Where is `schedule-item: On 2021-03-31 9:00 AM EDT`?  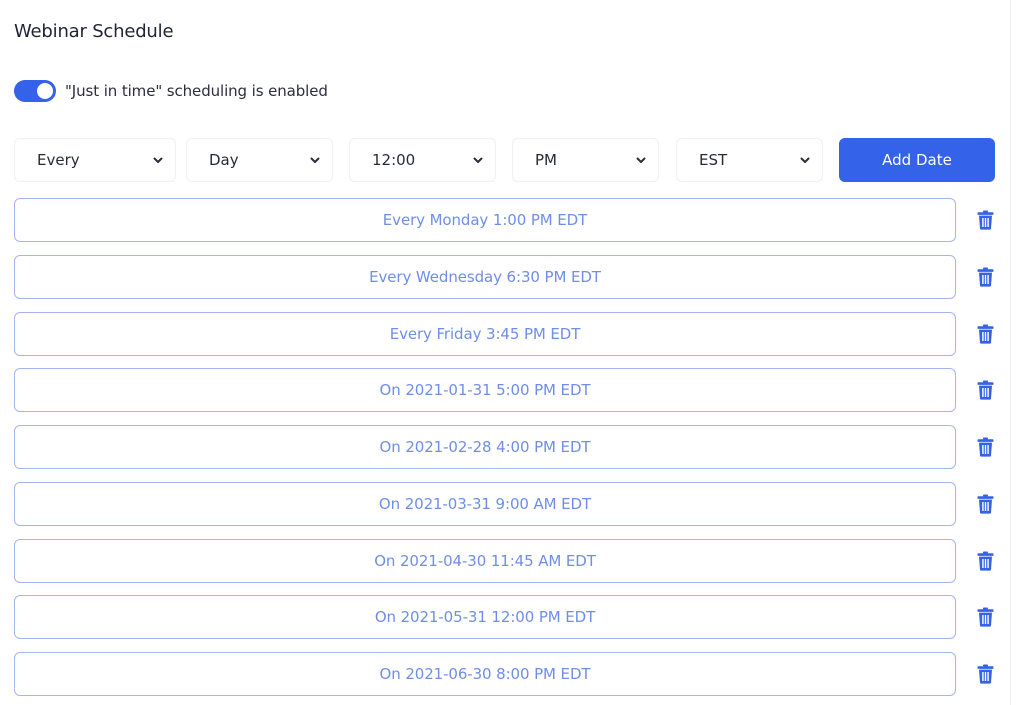
schedule-item: On 2021-03-31 9:00 AM EDT is located at coordinates (509, 503).